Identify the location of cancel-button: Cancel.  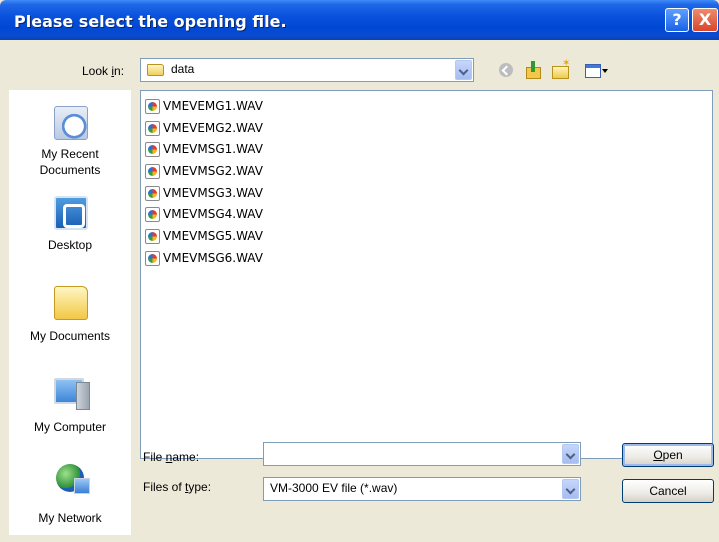
(668, 491).